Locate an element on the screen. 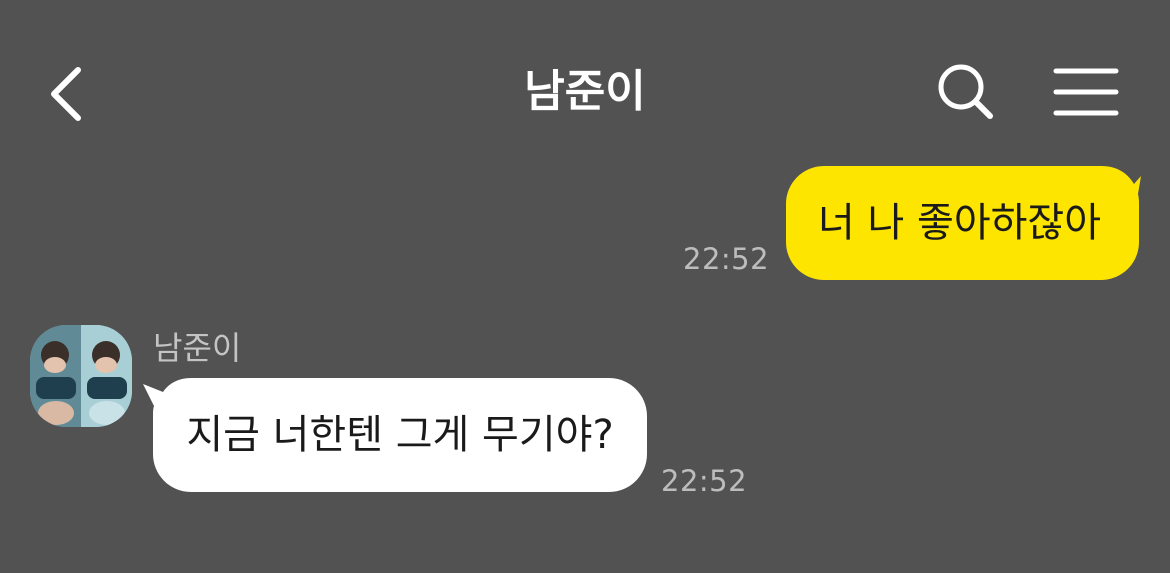 Image resolution: width=1170 pixels, height=573 pixels. profile-photo is located at coordinates (81, 376).